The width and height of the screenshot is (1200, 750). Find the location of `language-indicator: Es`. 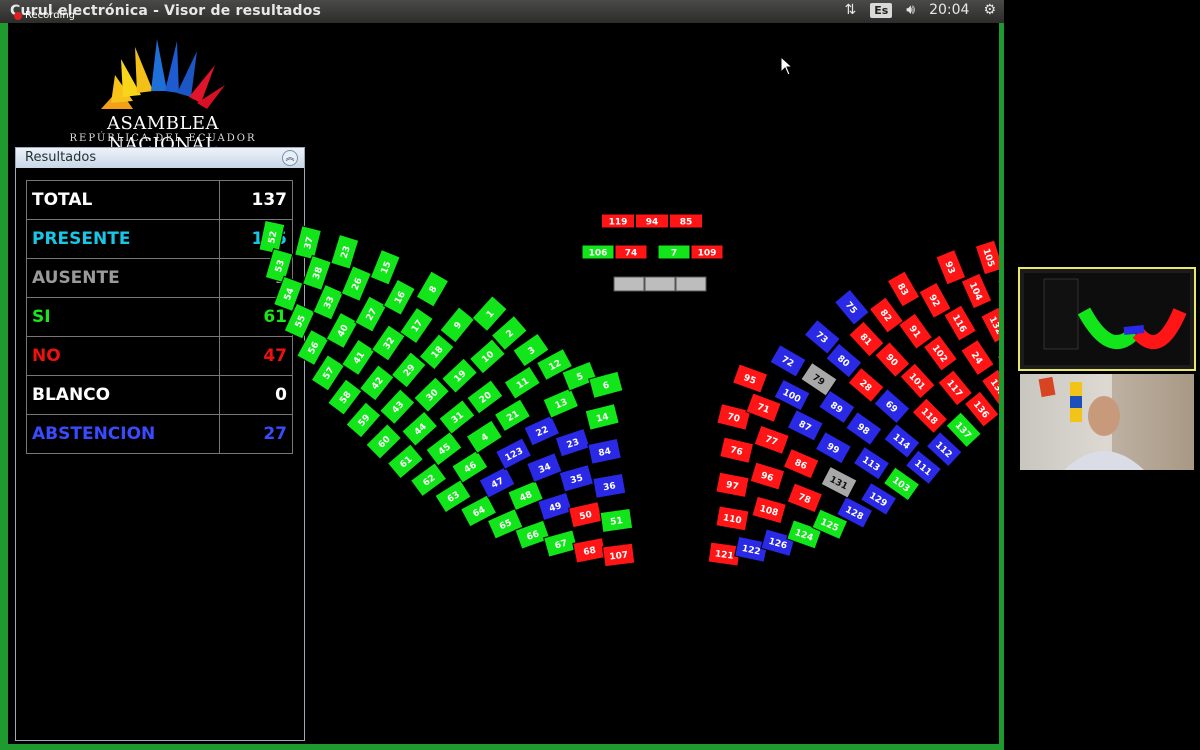

language-indicator: Es is located at coordinates (881, 10).